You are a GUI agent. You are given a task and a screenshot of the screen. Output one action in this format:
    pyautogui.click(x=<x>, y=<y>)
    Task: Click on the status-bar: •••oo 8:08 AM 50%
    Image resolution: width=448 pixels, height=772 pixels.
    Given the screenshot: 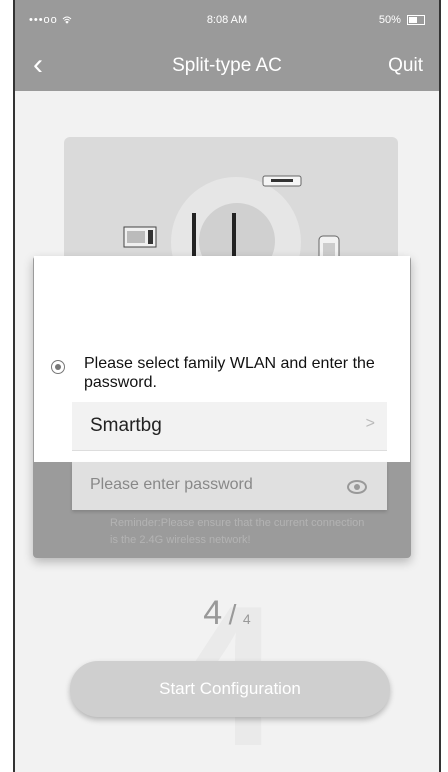 What is the action you would take?
    pyautogui.click(x=227, y=22)
    